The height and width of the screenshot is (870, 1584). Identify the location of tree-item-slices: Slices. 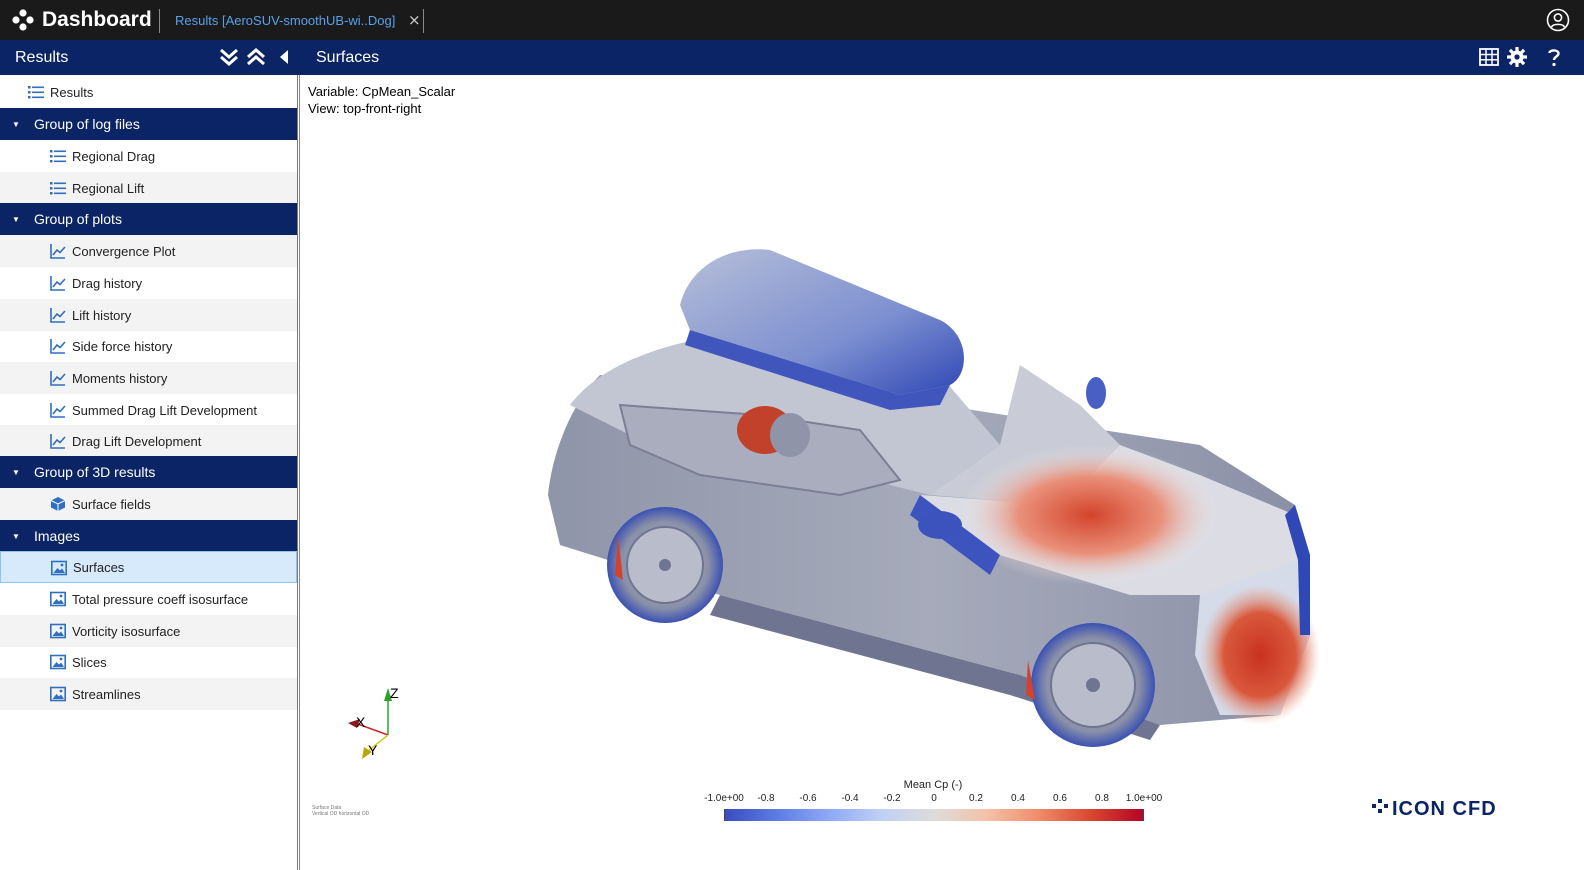
(148, 662).